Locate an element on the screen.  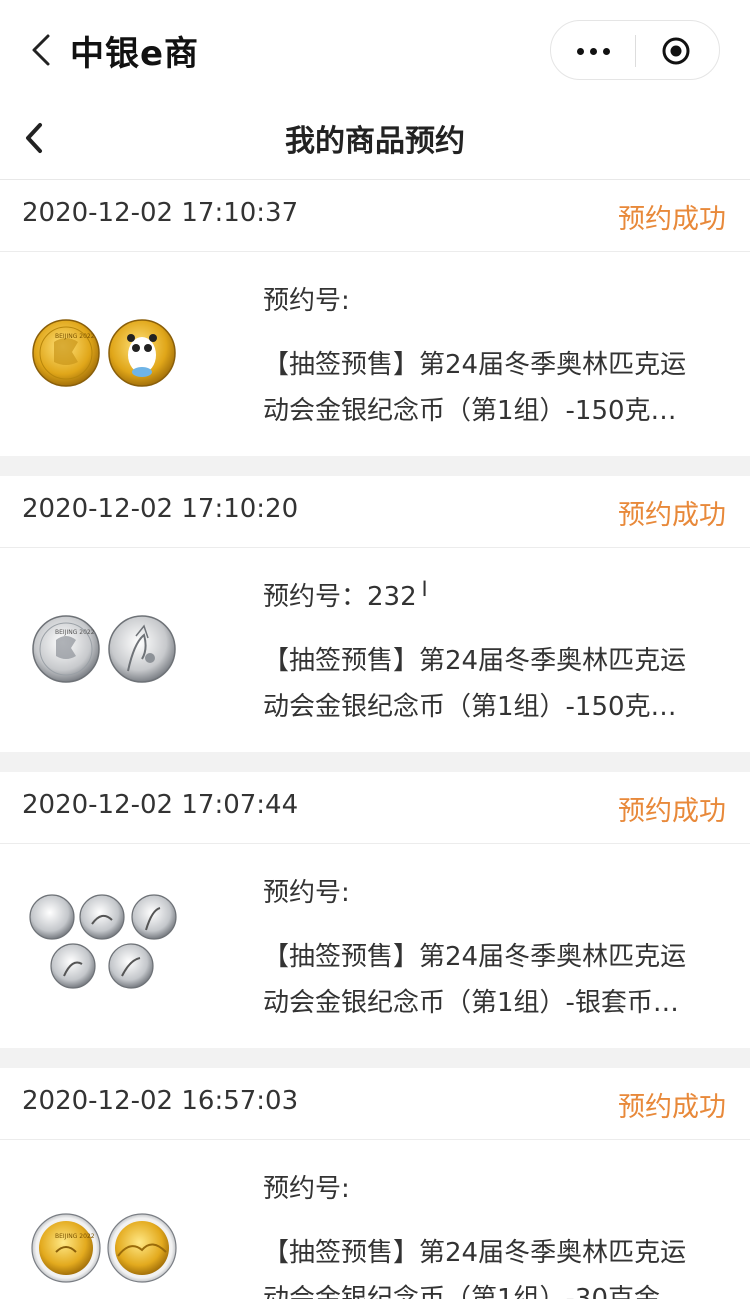
more-icon is located at coordinates (593, 51).